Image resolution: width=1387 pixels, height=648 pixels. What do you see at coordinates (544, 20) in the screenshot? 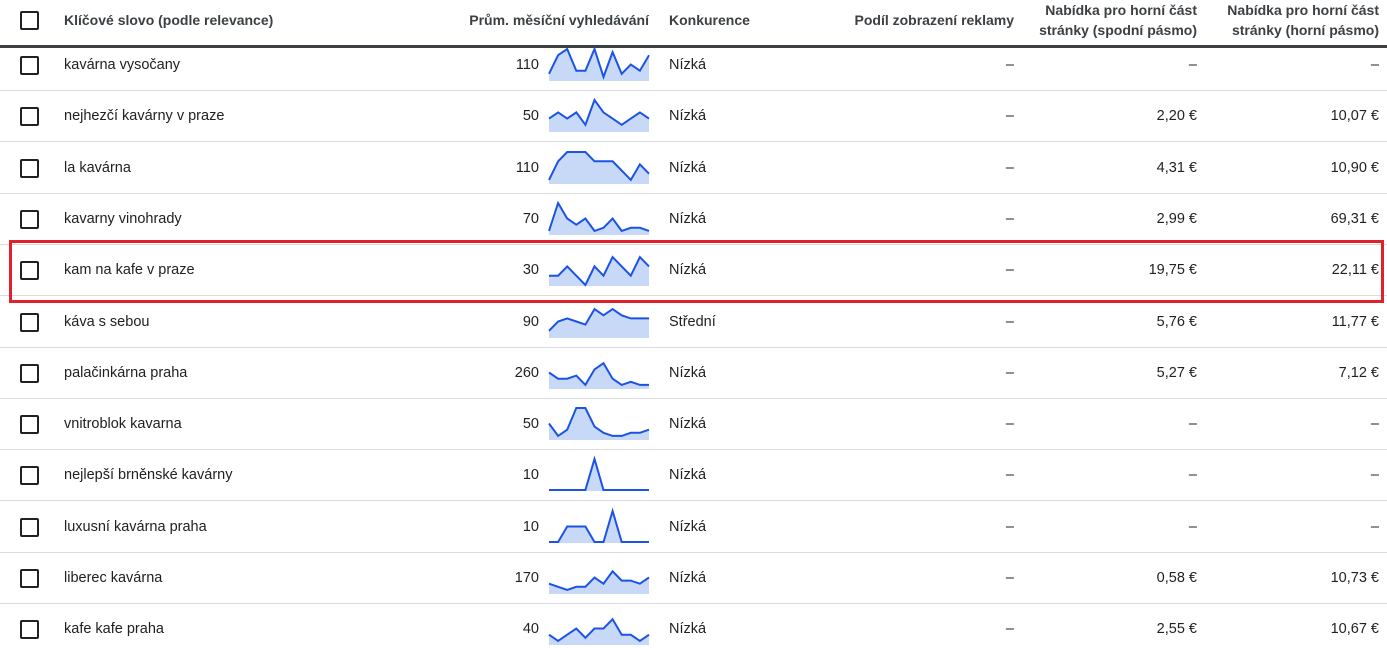
I see `column-header-avg-searches: Prům. měsíční vyhledávání` at bounding box center [544, 20].